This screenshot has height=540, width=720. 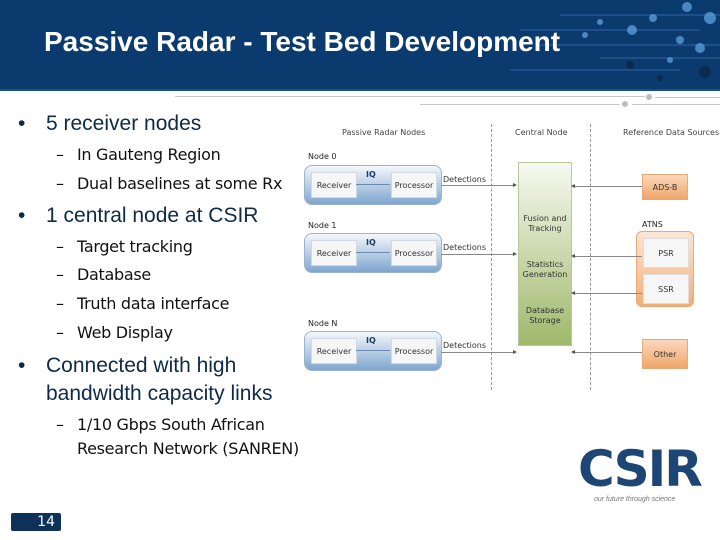 I want to click on bullet-text: Connected with high, so click(x=141, y=365).